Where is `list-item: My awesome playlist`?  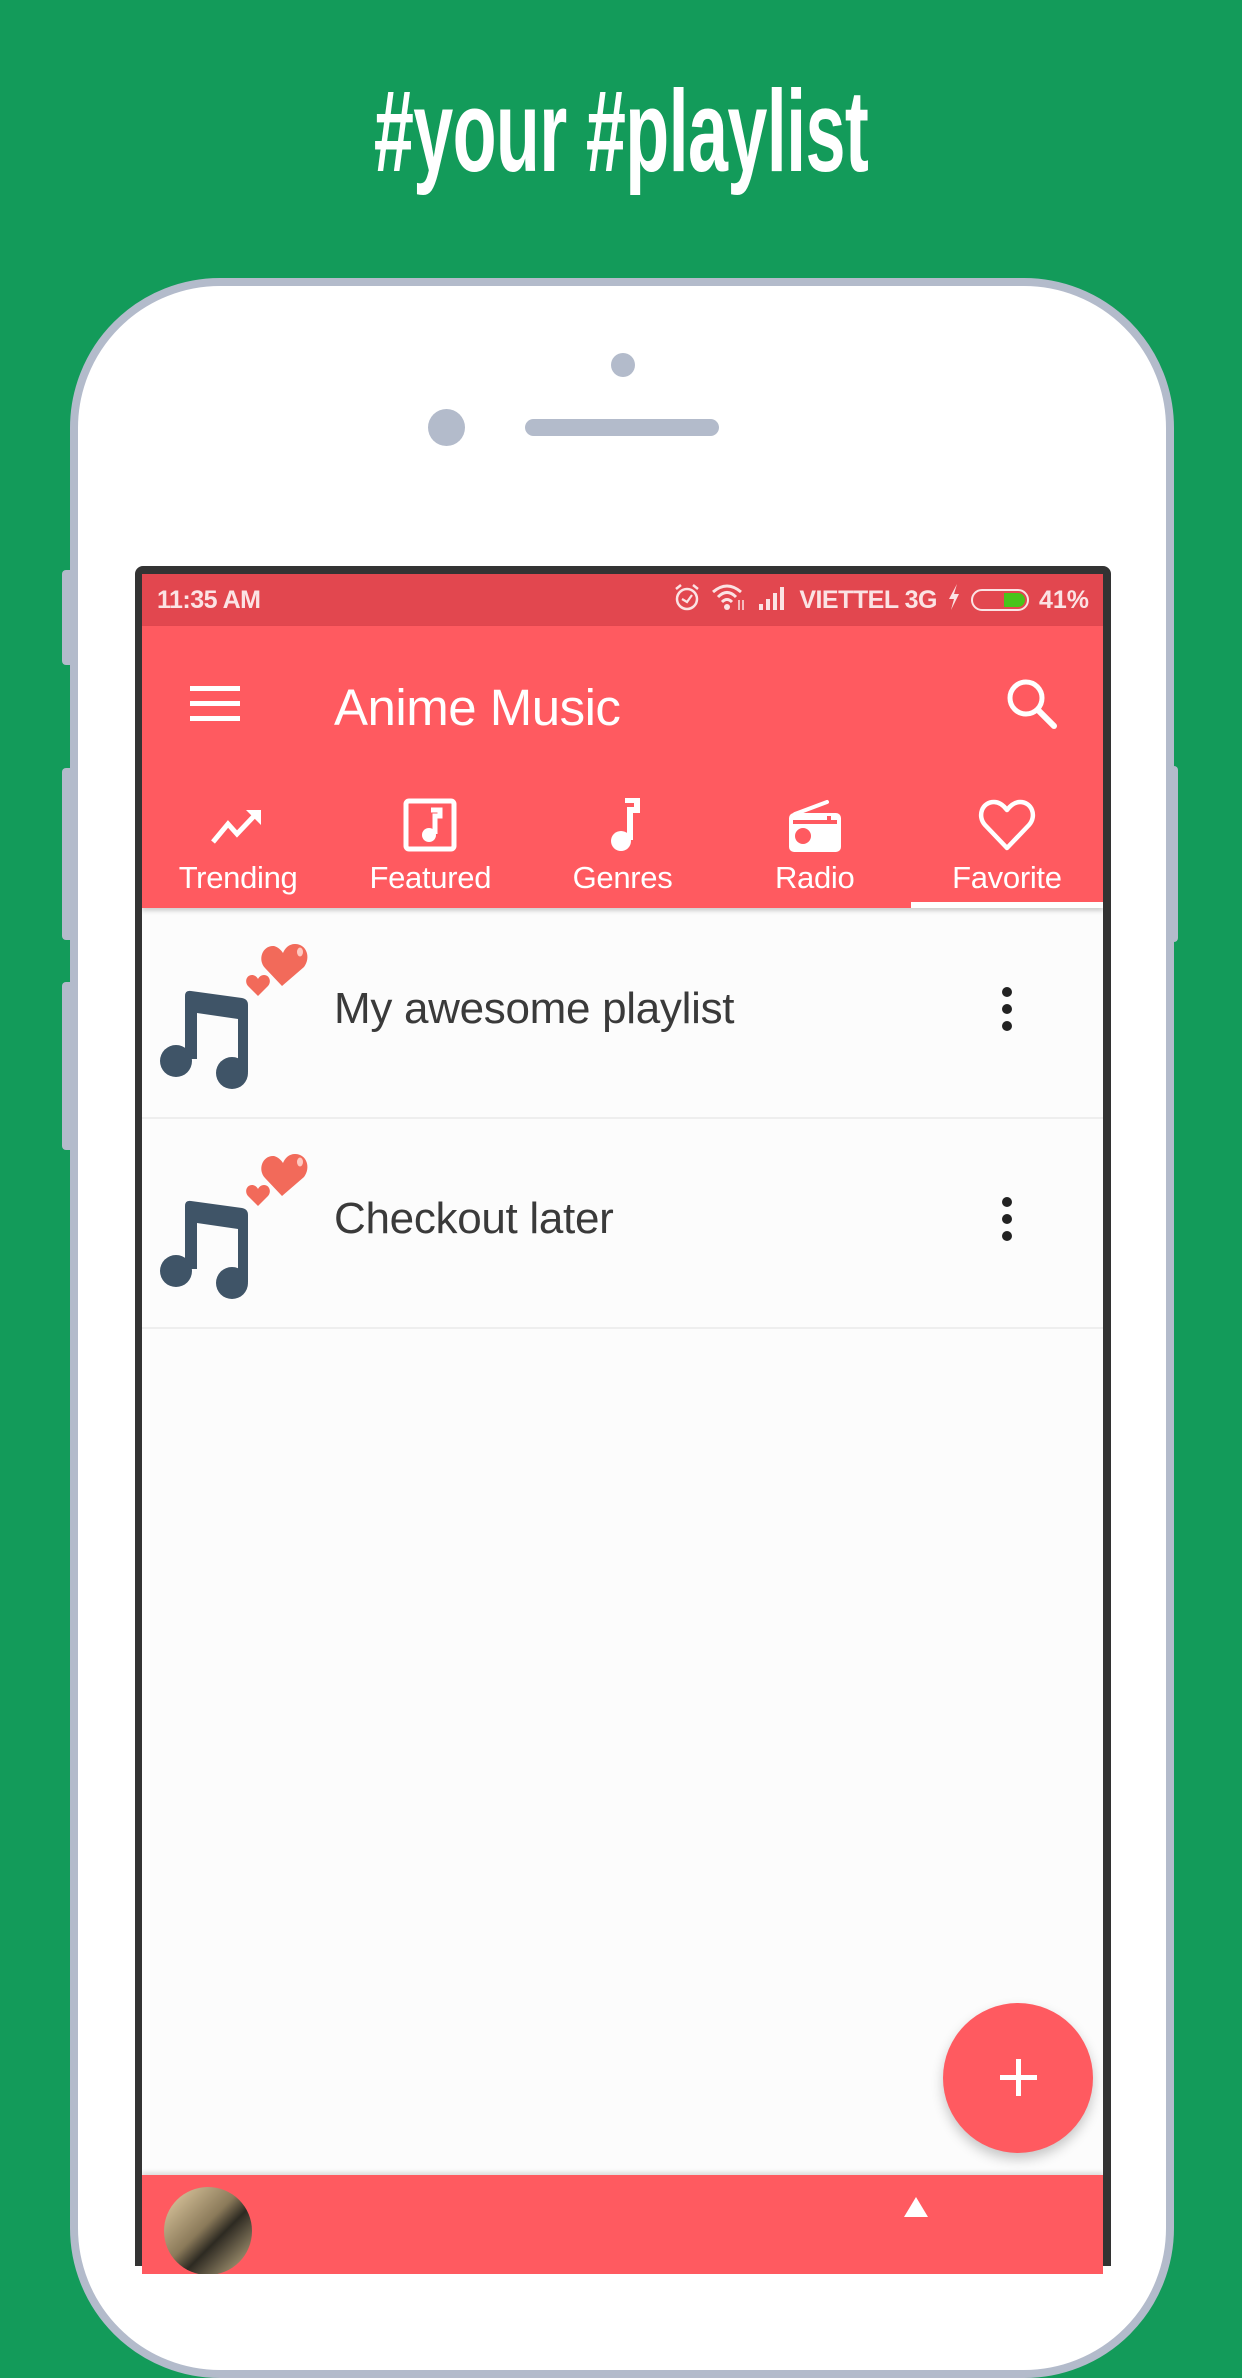
list-item: My awesome playlist is located at coordinates (622, 1014).